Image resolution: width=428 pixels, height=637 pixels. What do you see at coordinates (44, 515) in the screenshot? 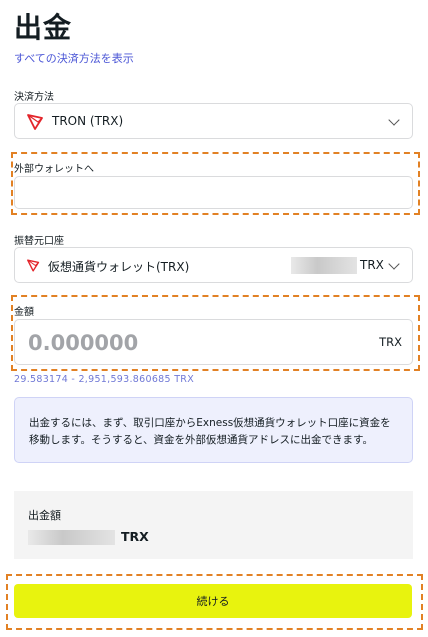
I see `summary-label: 出金額` at bounding box center [44, 515].